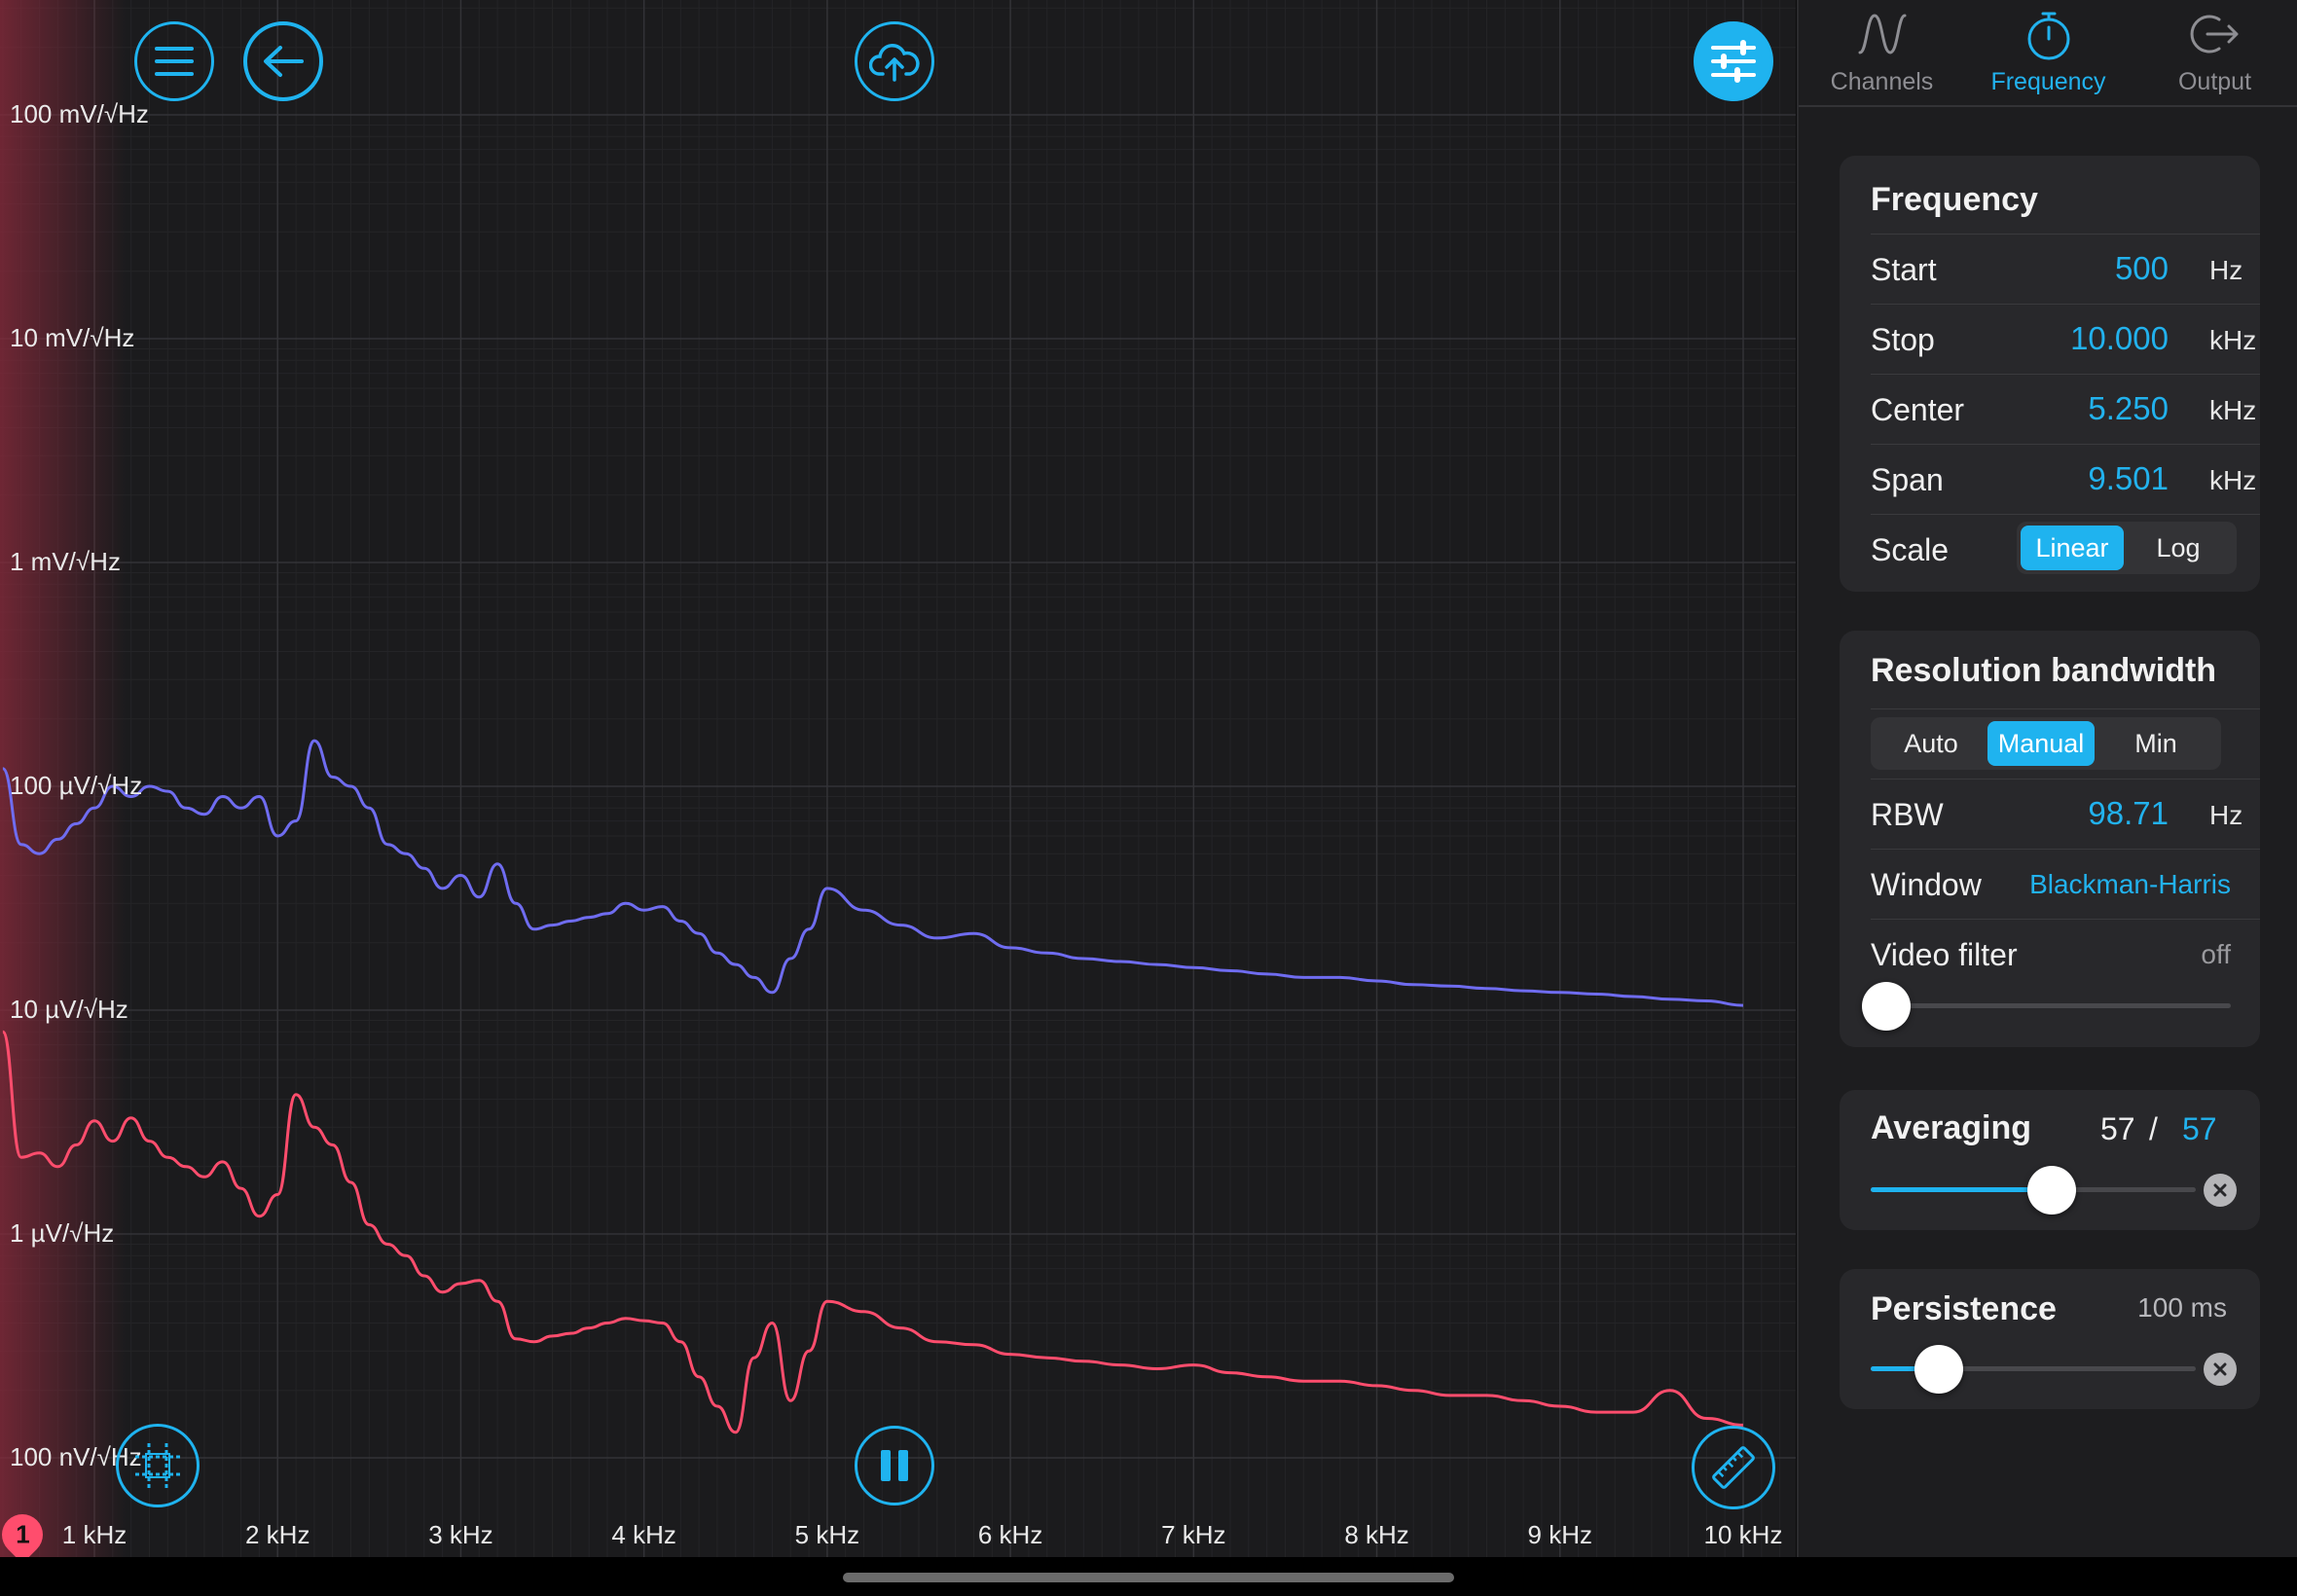 Image resolution: width=2297 pixels, height=1596 pixels. I want to click on persistence-card: Persistence 100 ms, so click(2050, 1339).